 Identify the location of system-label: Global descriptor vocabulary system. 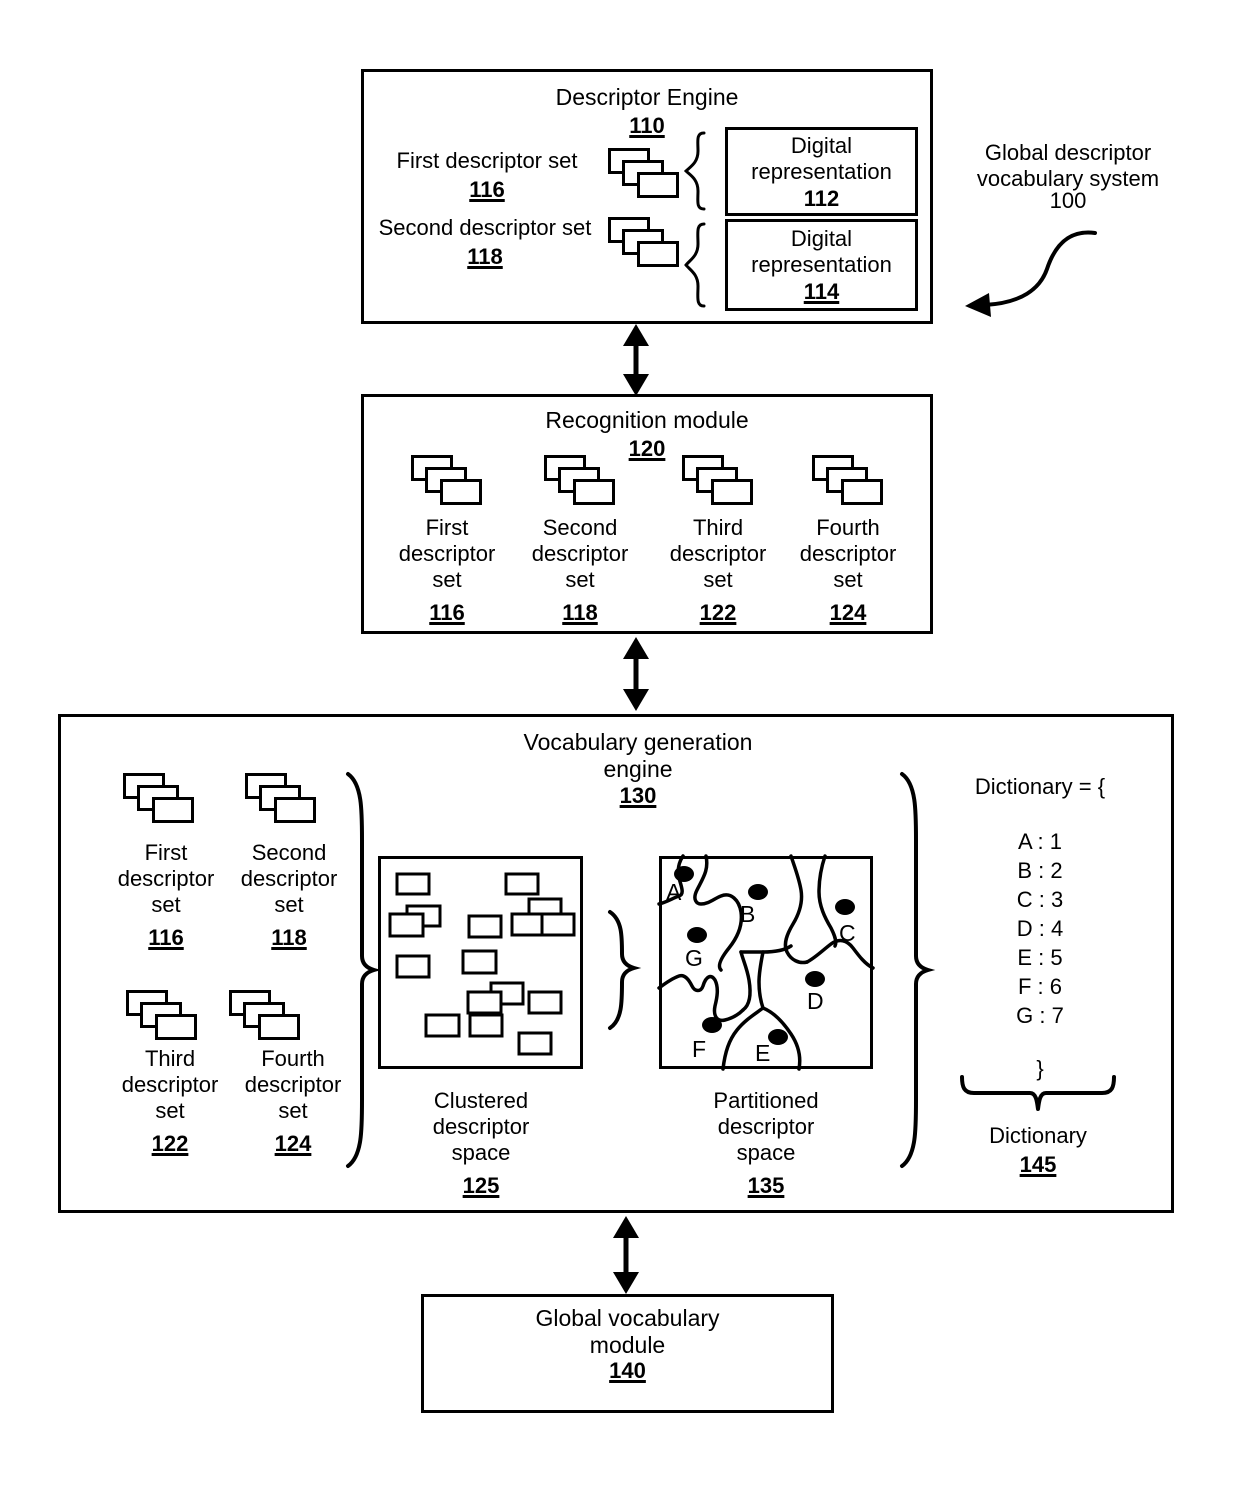
(1068, 165).